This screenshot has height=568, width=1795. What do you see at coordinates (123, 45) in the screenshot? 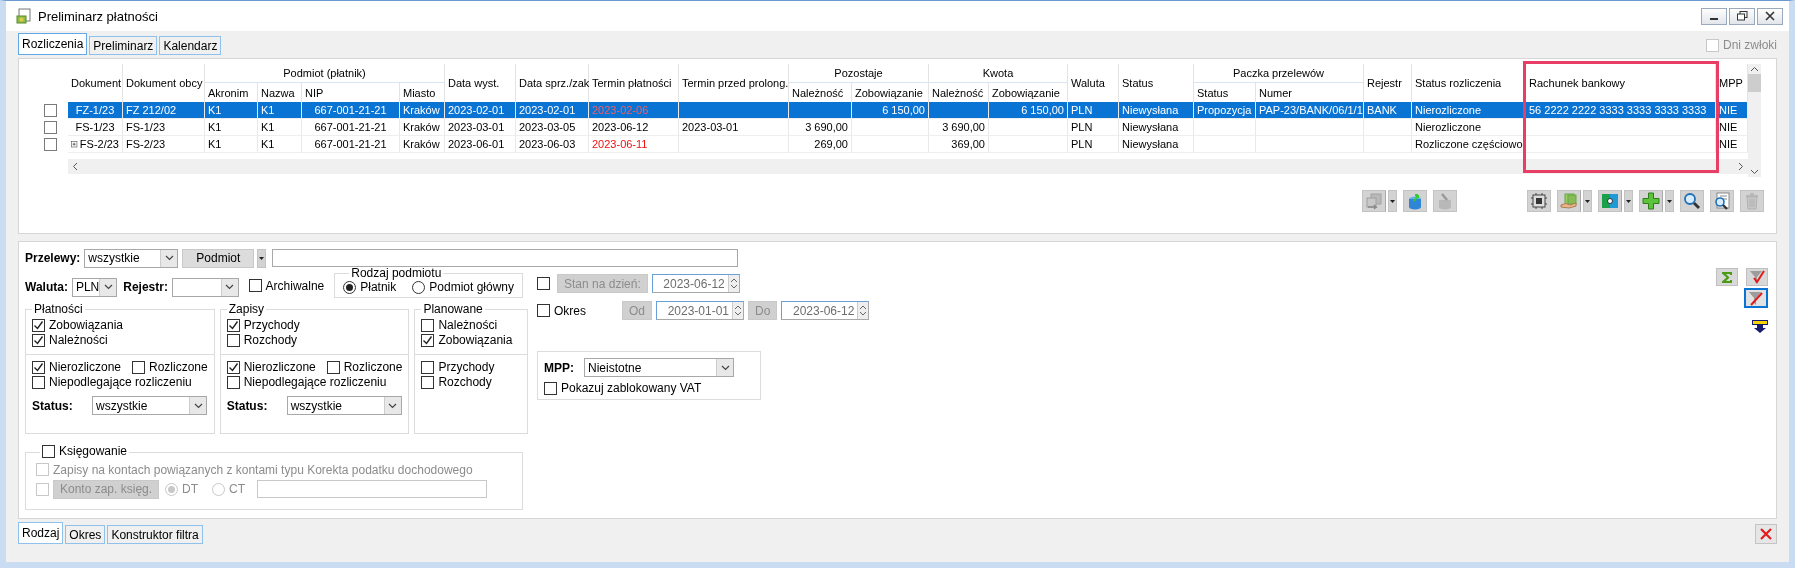
I see `tab: Preliminarz` at bounding box center [123, 45].